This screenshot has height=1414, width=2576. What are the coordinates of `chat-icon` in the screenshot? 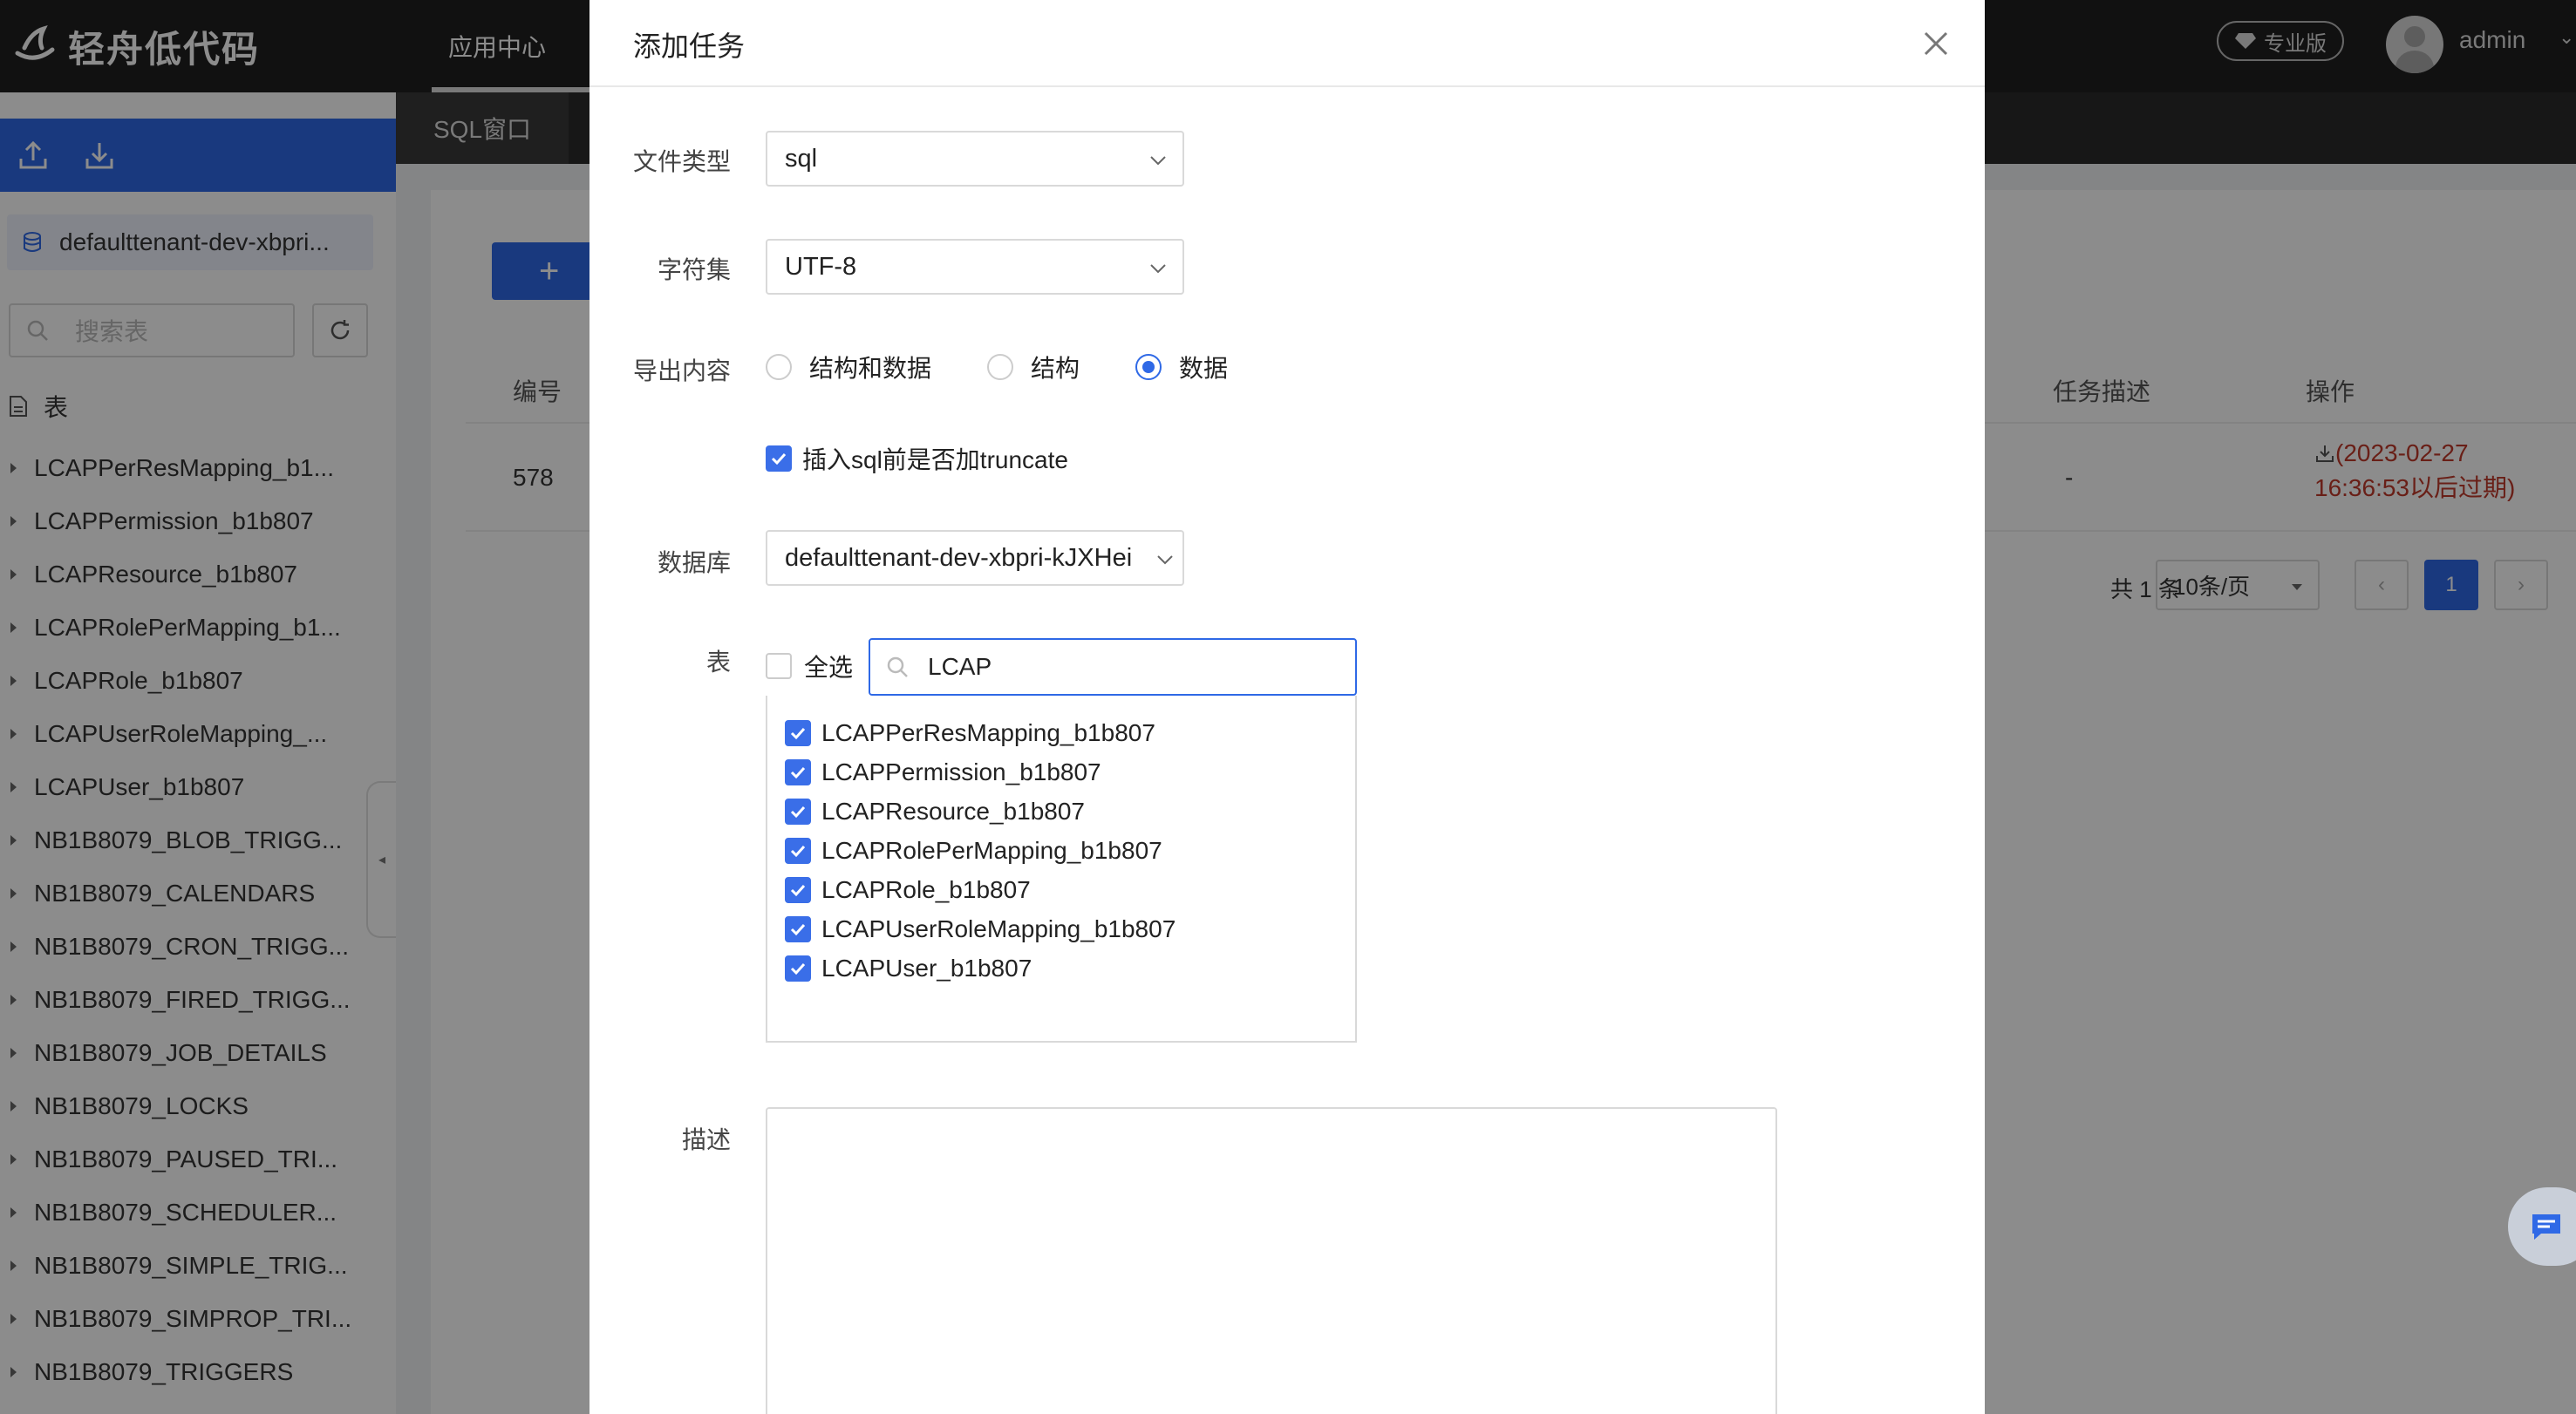 It's located at (2546, 1227).